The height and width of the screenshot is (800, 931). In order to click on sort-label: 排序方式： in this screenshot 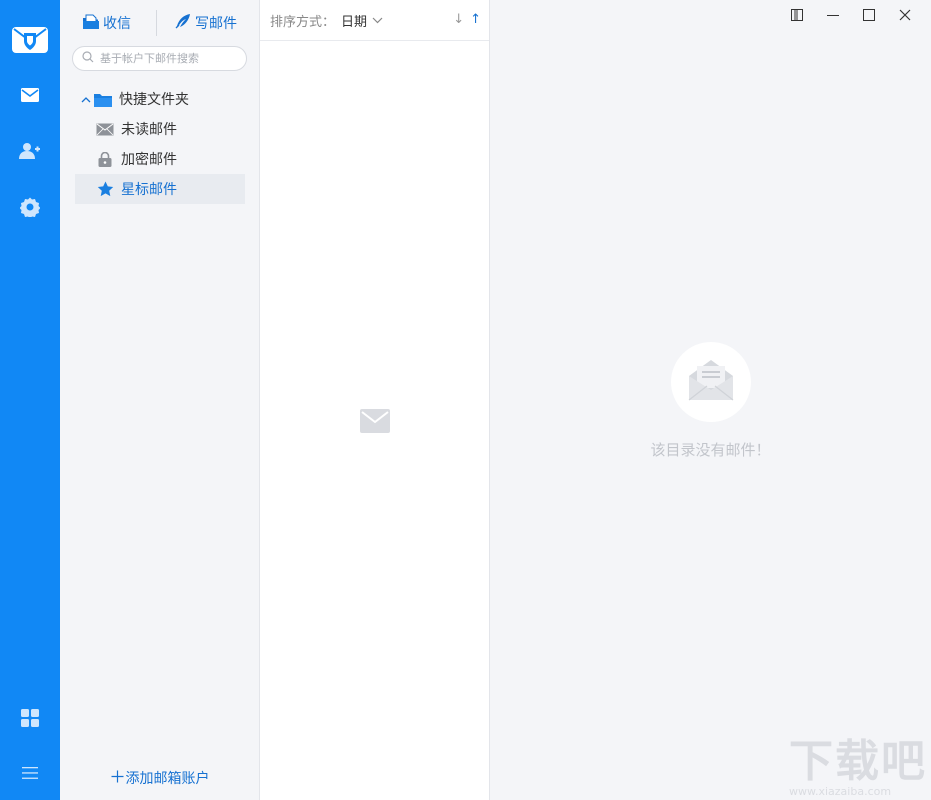, I will do `click(303, 22)`.